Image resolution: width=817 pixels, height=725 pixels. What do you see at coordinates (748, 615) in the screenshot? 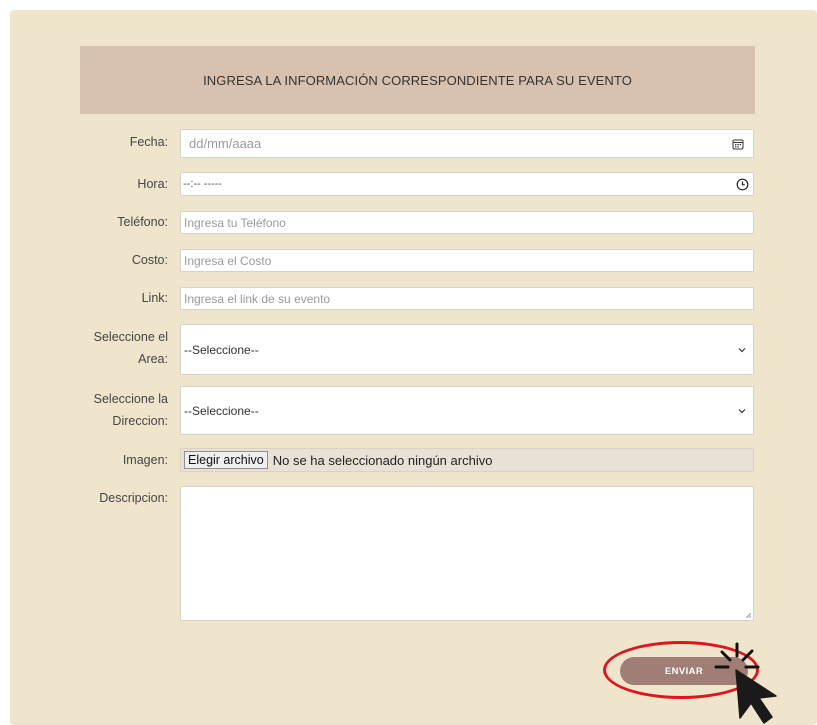
I see `resize-handle-icon` at bounding box center [748, 615].